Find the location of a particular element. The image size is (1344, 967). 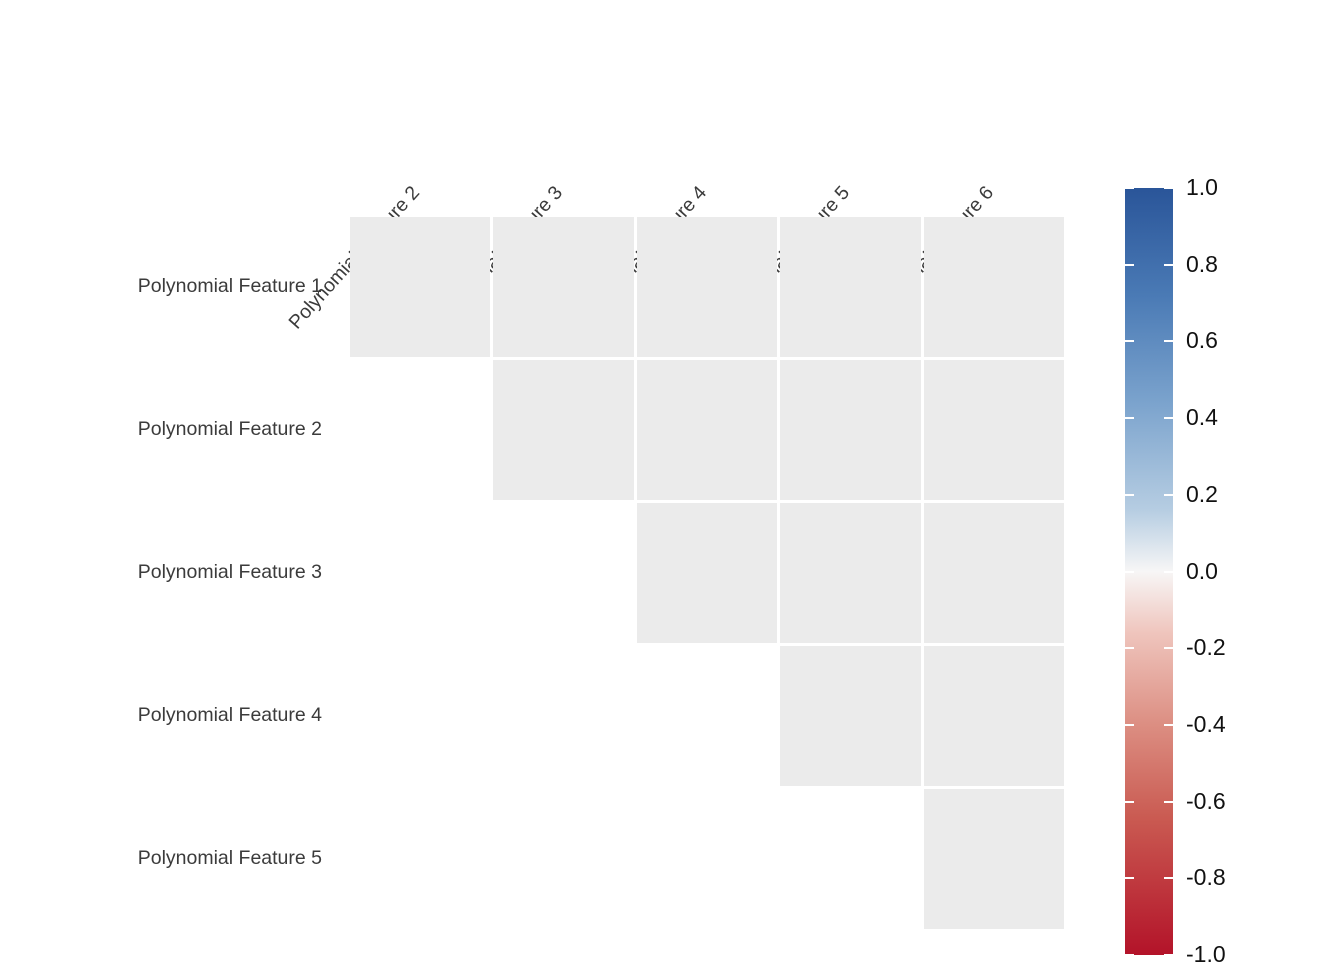

colorbar-tick-label: -0.6 is located at coordinates (1206, 800).